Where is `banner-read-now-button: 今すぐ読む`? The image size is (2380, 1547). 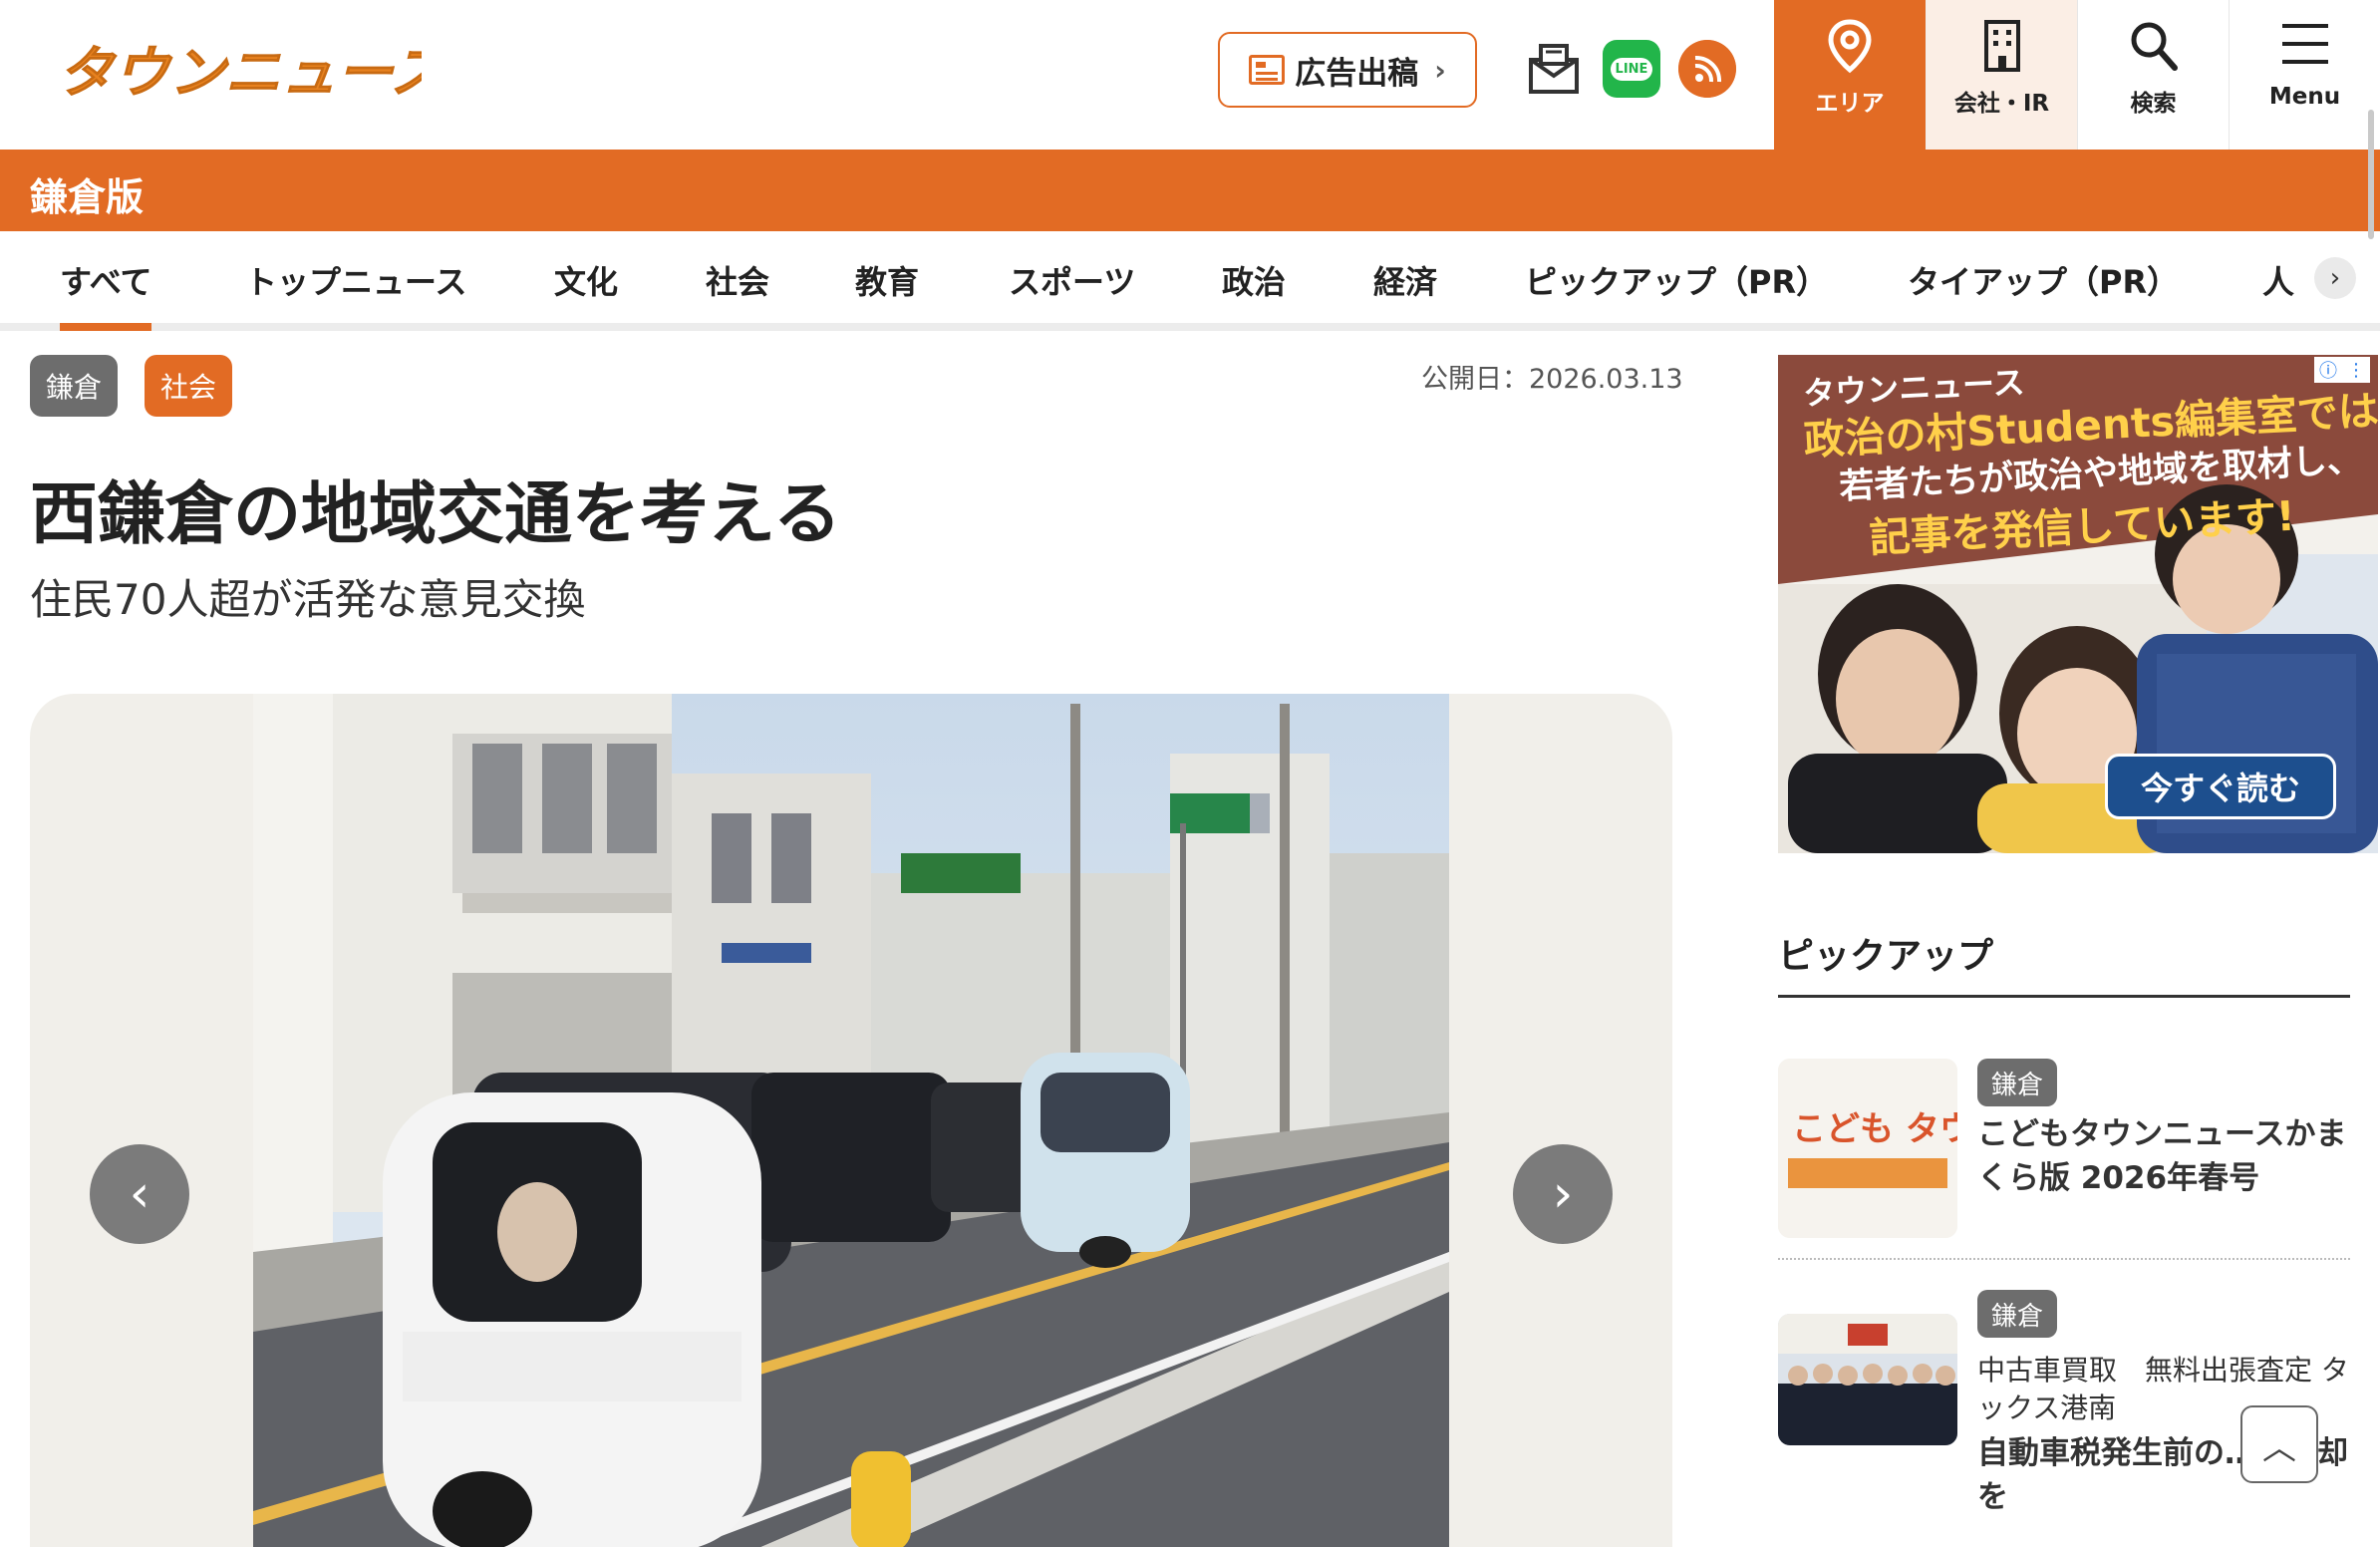
banner-read-now-button: 今すぐ読む is located at coordinates (2220, 786).